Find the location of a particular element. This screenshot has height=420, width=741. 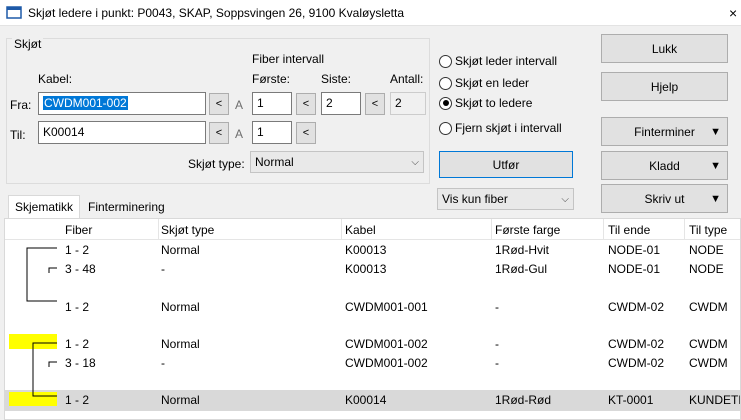

table-row: 3 - 48 - K00013 1Rød-Gul NODE-01 NODE is located at coordinates (372, 269).